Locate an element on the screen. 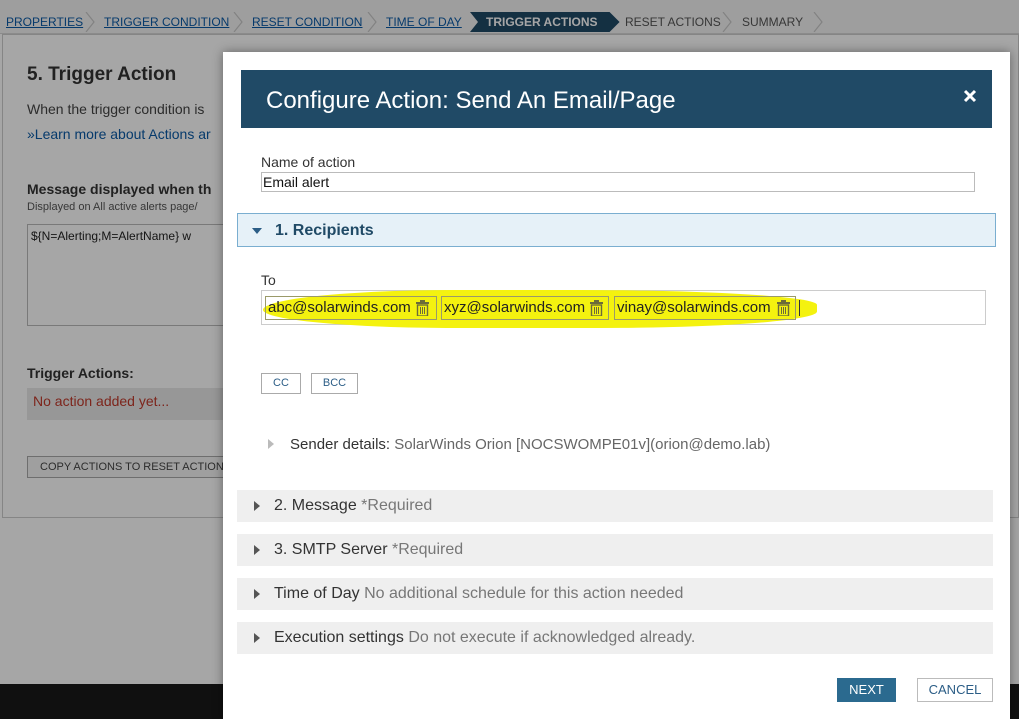 The height and width of the screenshot is (719, 1019). name-of-action-label: Name of action is located at coordinates (308, 162).